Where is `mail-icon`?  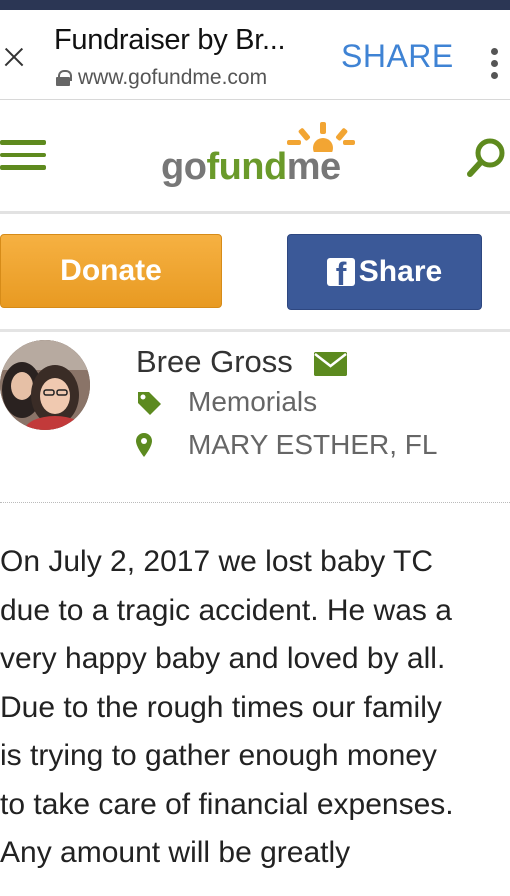 mail-icon is located at coordinates (330, 364).